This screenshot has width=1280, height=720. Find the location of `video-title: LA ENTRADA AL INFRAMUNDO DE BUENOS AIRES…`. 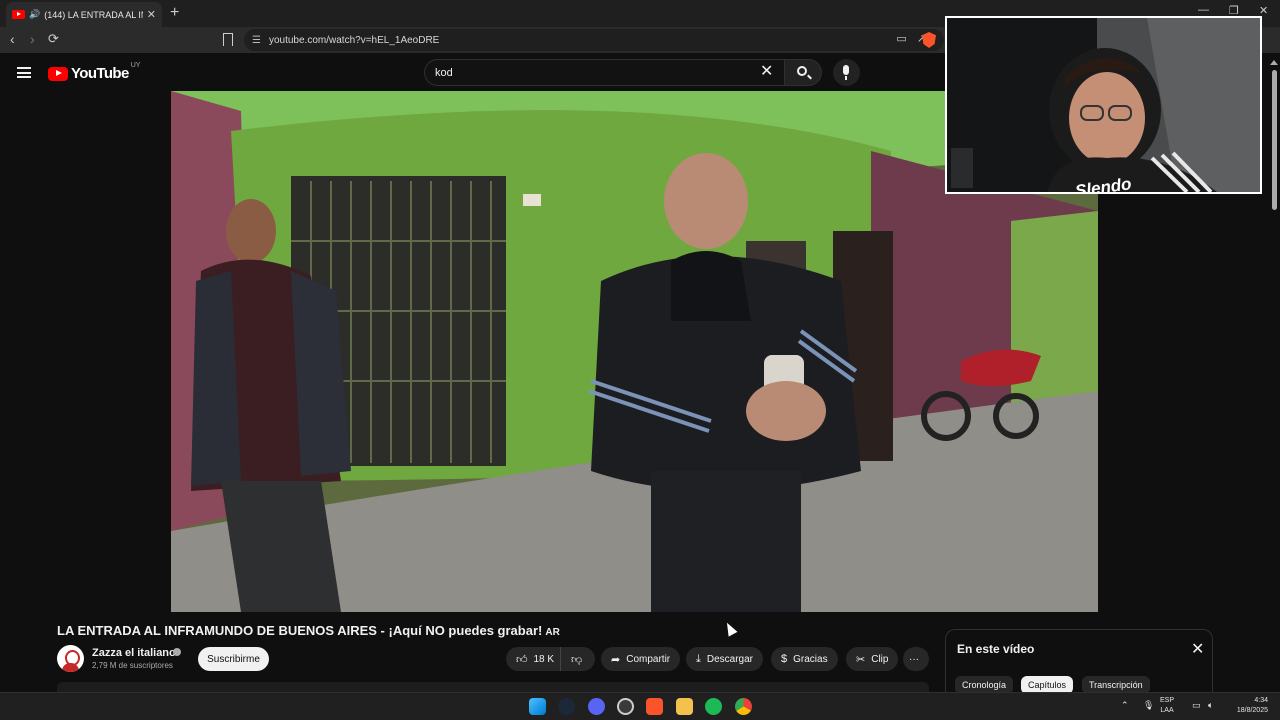

video-title: LA ENTRADA AL INFRAMUNDO DE BUENOS AIRES… is located at coordinates (308, 630).